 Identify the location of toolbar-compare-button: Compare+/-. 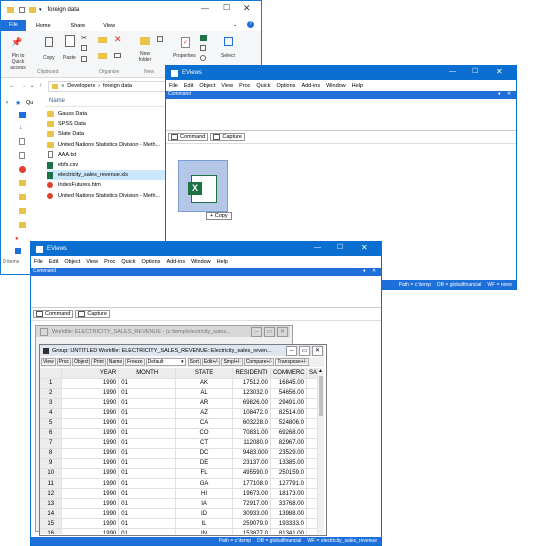
(259, 362).